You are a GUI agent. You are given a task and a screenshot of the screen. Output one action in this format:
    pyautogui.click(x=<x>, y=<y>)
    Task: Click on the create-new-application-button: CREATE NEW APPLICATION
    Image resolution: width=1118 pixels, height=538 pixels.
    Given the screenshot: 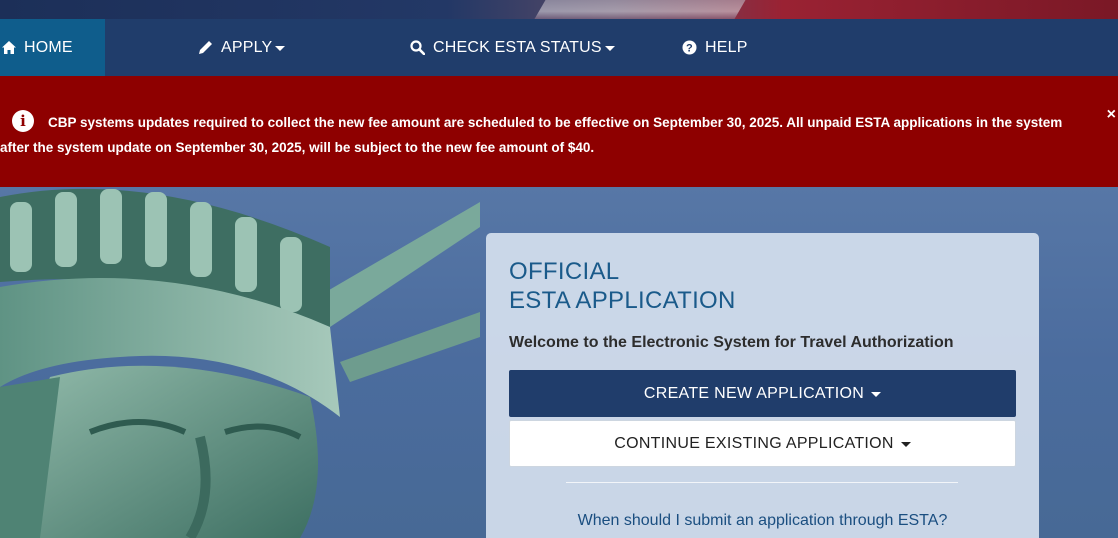 What is the action you would take?
    pyautogui.click(x=762, y=393)
    